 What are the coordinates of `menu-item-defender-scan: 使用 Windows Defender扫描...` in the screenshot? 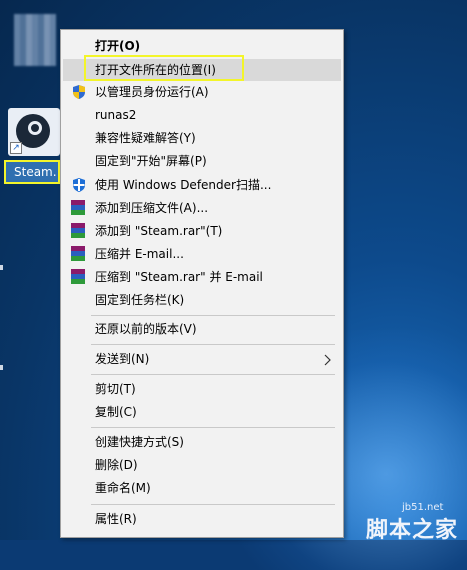 It's located at (202, 185).